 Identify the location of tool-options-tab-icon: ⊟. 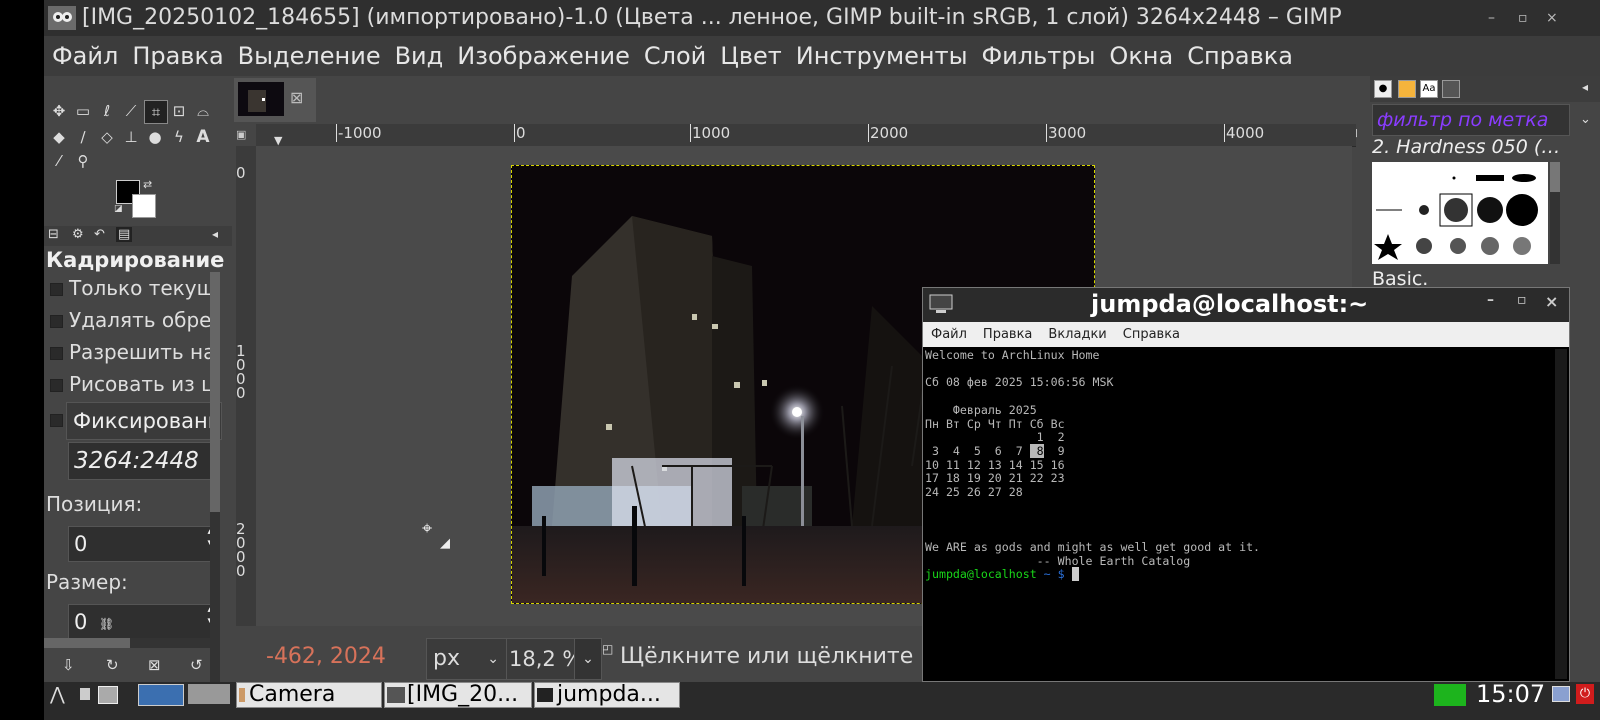
(53, 234).